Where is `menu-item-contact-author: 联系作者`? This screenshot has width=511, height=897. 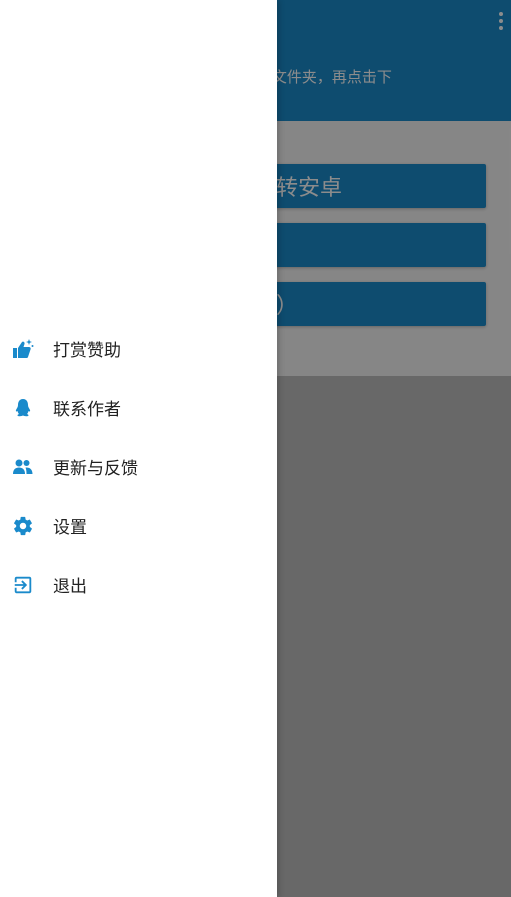 menu-item-contact-author: 联系作者 is located at coordinates (138, 407).